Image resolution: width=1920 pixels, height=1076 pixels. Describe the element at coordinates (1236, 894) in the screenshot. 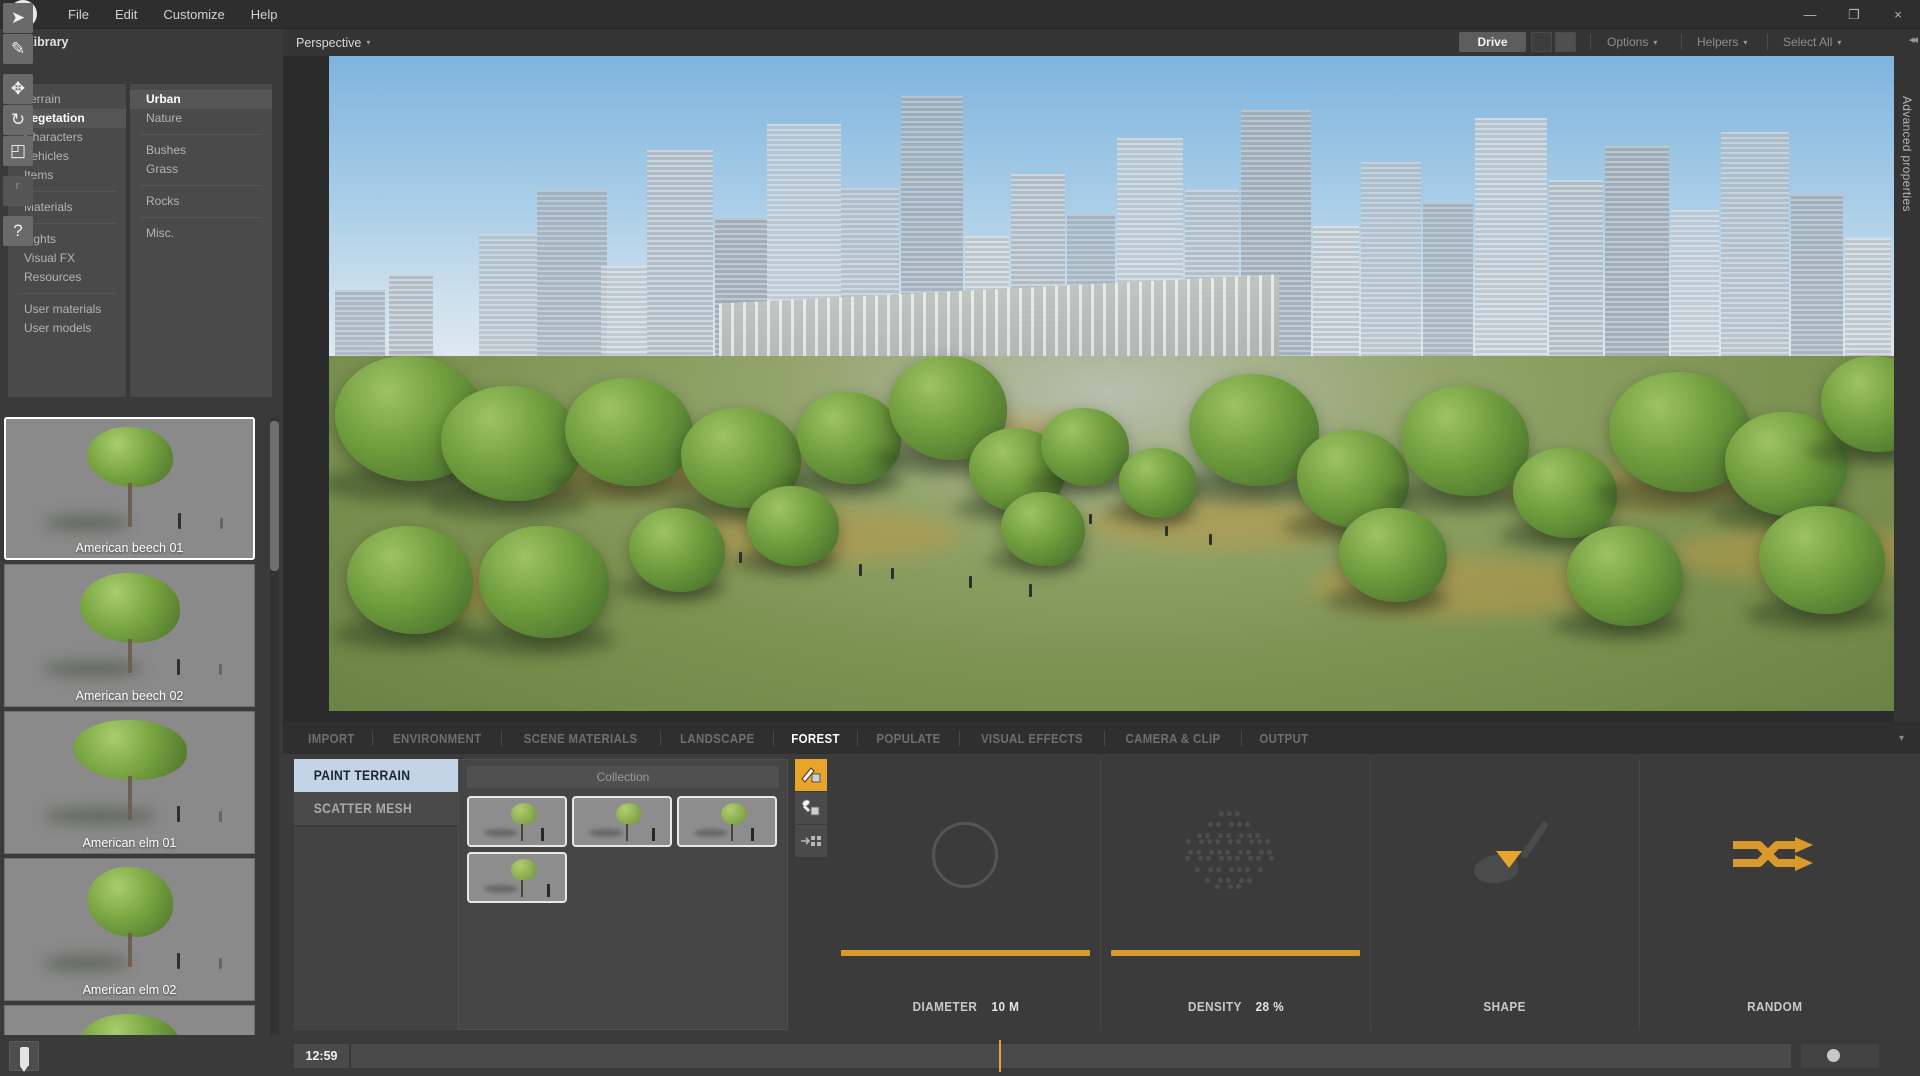

I see `slider-cell-density: DENSITY 28 %` at that location.